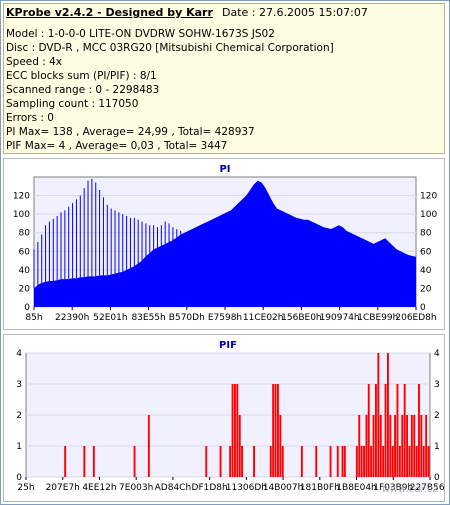 This screenshot has width=450, height=505. Describe the element at coordinates (110, 318) in the screenshot. I see `x-tick-label: 52E01h` at that location.